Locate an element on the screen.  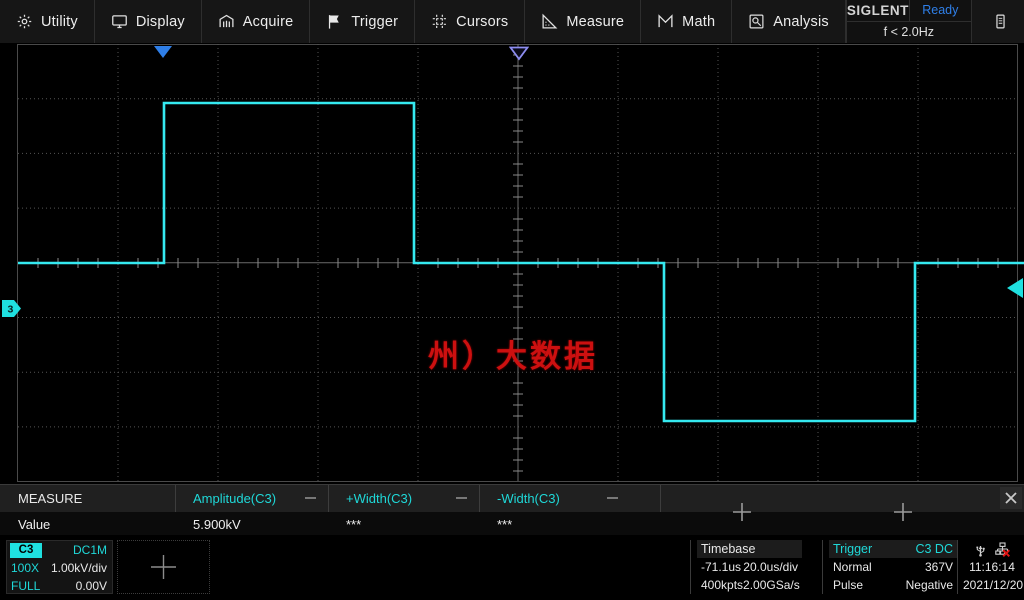
menu-item-label: Display is located at coordinates (160, 21).